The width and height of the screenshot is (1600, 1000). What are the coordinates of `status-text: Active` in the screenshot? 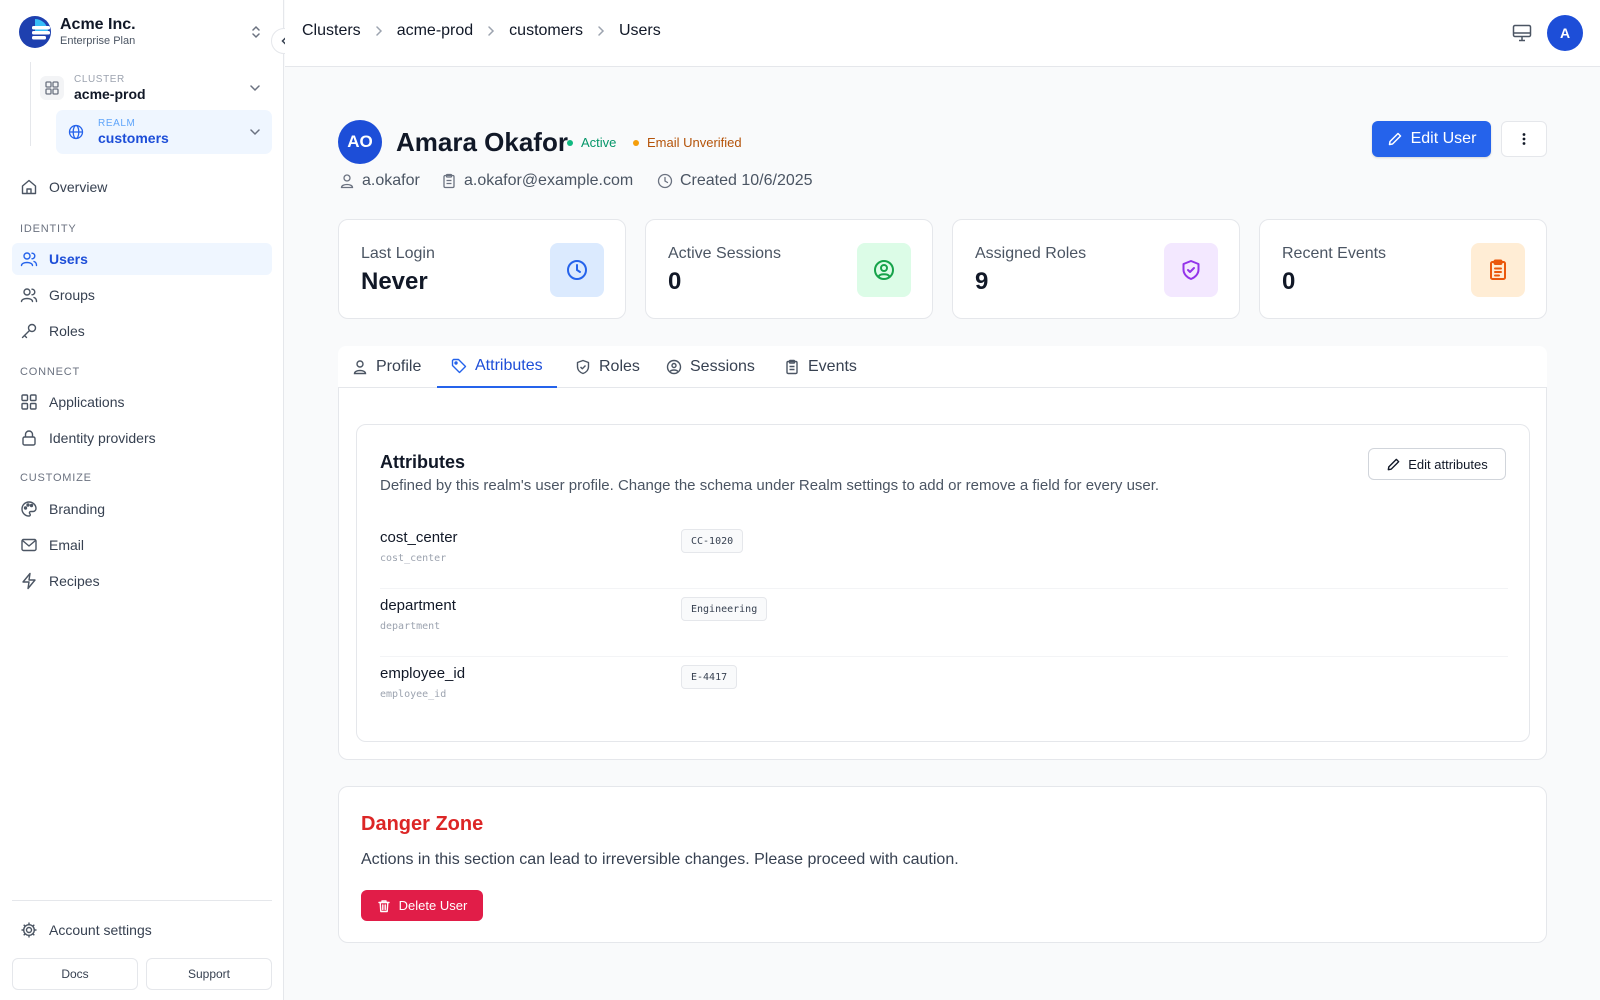 It's located at (599, 142).